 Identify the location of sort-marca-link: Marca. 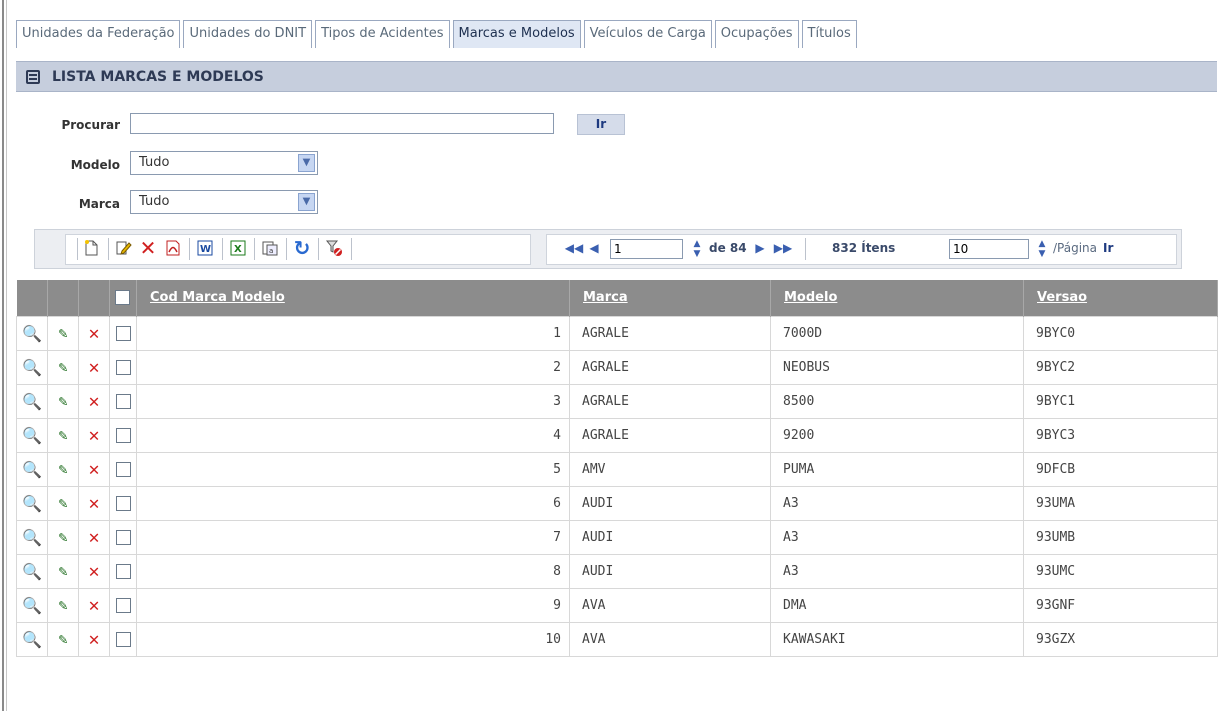
(605, 297).